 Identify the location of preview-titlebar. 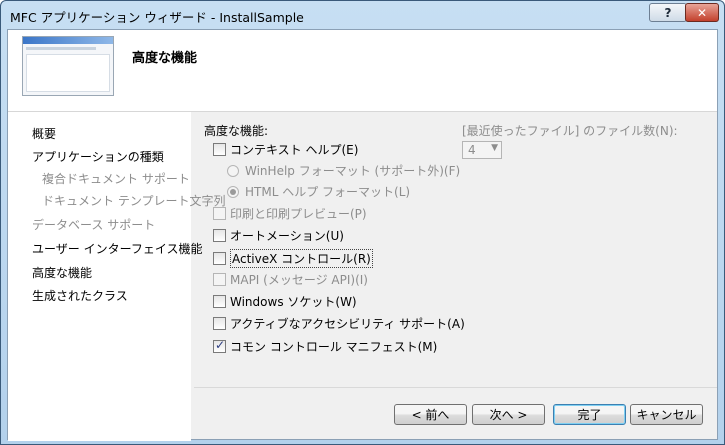
(68, 40).